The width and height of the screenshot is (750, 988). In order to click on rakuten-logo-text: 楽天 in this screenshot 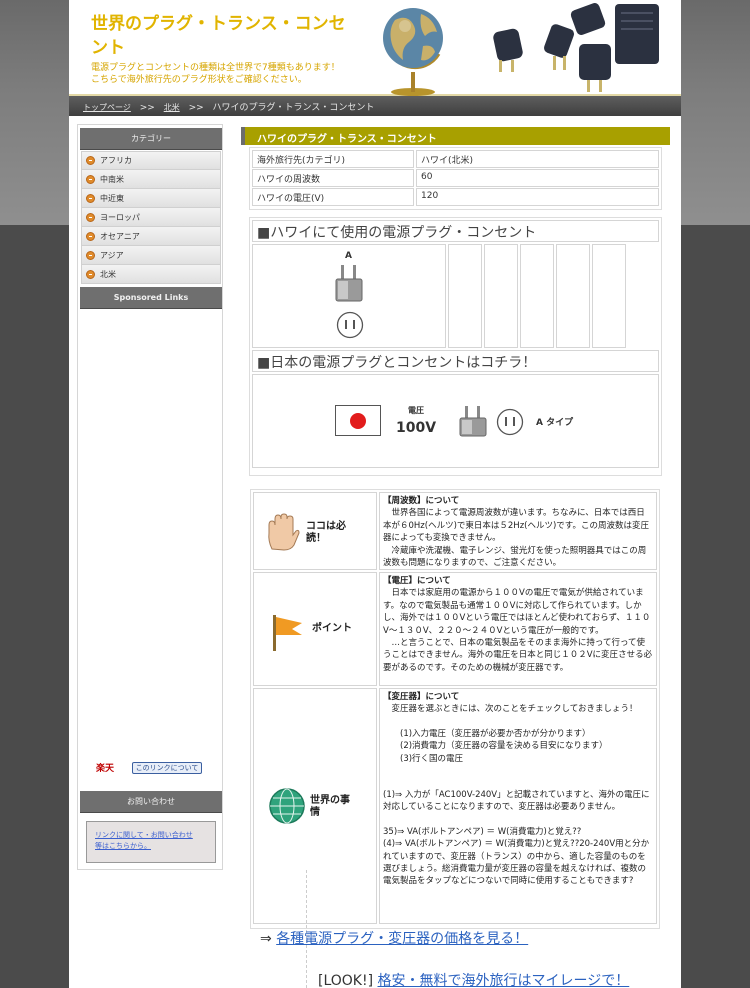, I will do `click(105, 769)`.